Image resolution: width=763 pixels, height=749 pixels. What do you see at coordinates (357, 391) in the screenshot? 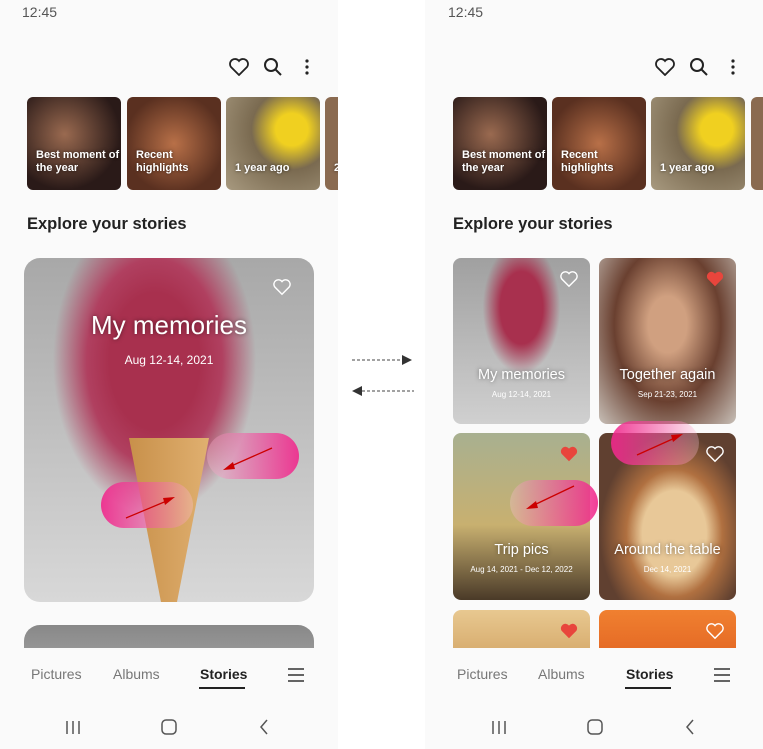
I see `arrow-back-head` at bounding box center [357, 391].